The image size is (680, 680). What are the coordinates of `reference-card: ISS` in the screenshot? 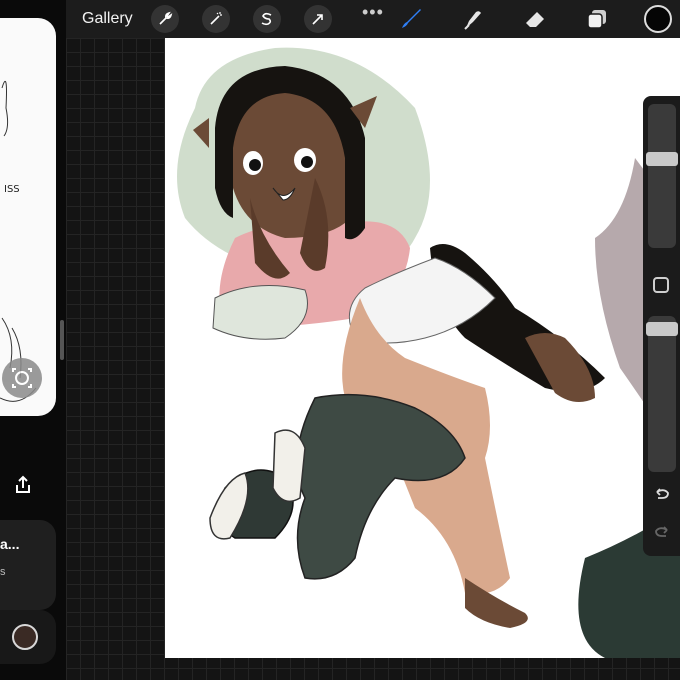 It's located at (28, 217).